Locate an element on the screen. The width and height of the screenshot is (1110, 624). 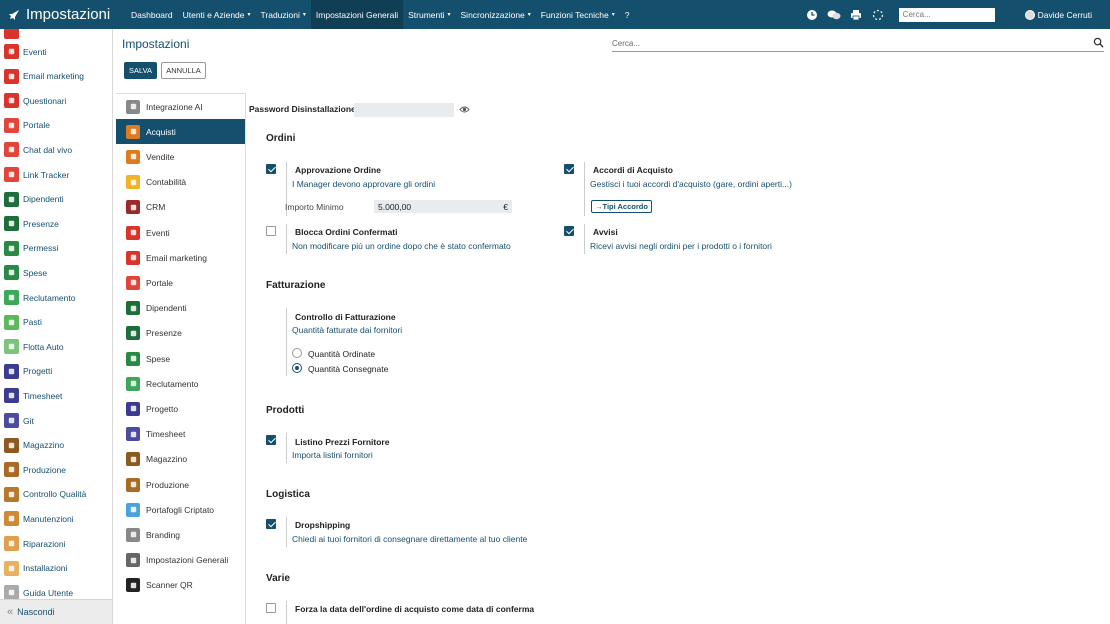
settings-nav-acquisti: Acquisti is located at coordinates (180, 132).